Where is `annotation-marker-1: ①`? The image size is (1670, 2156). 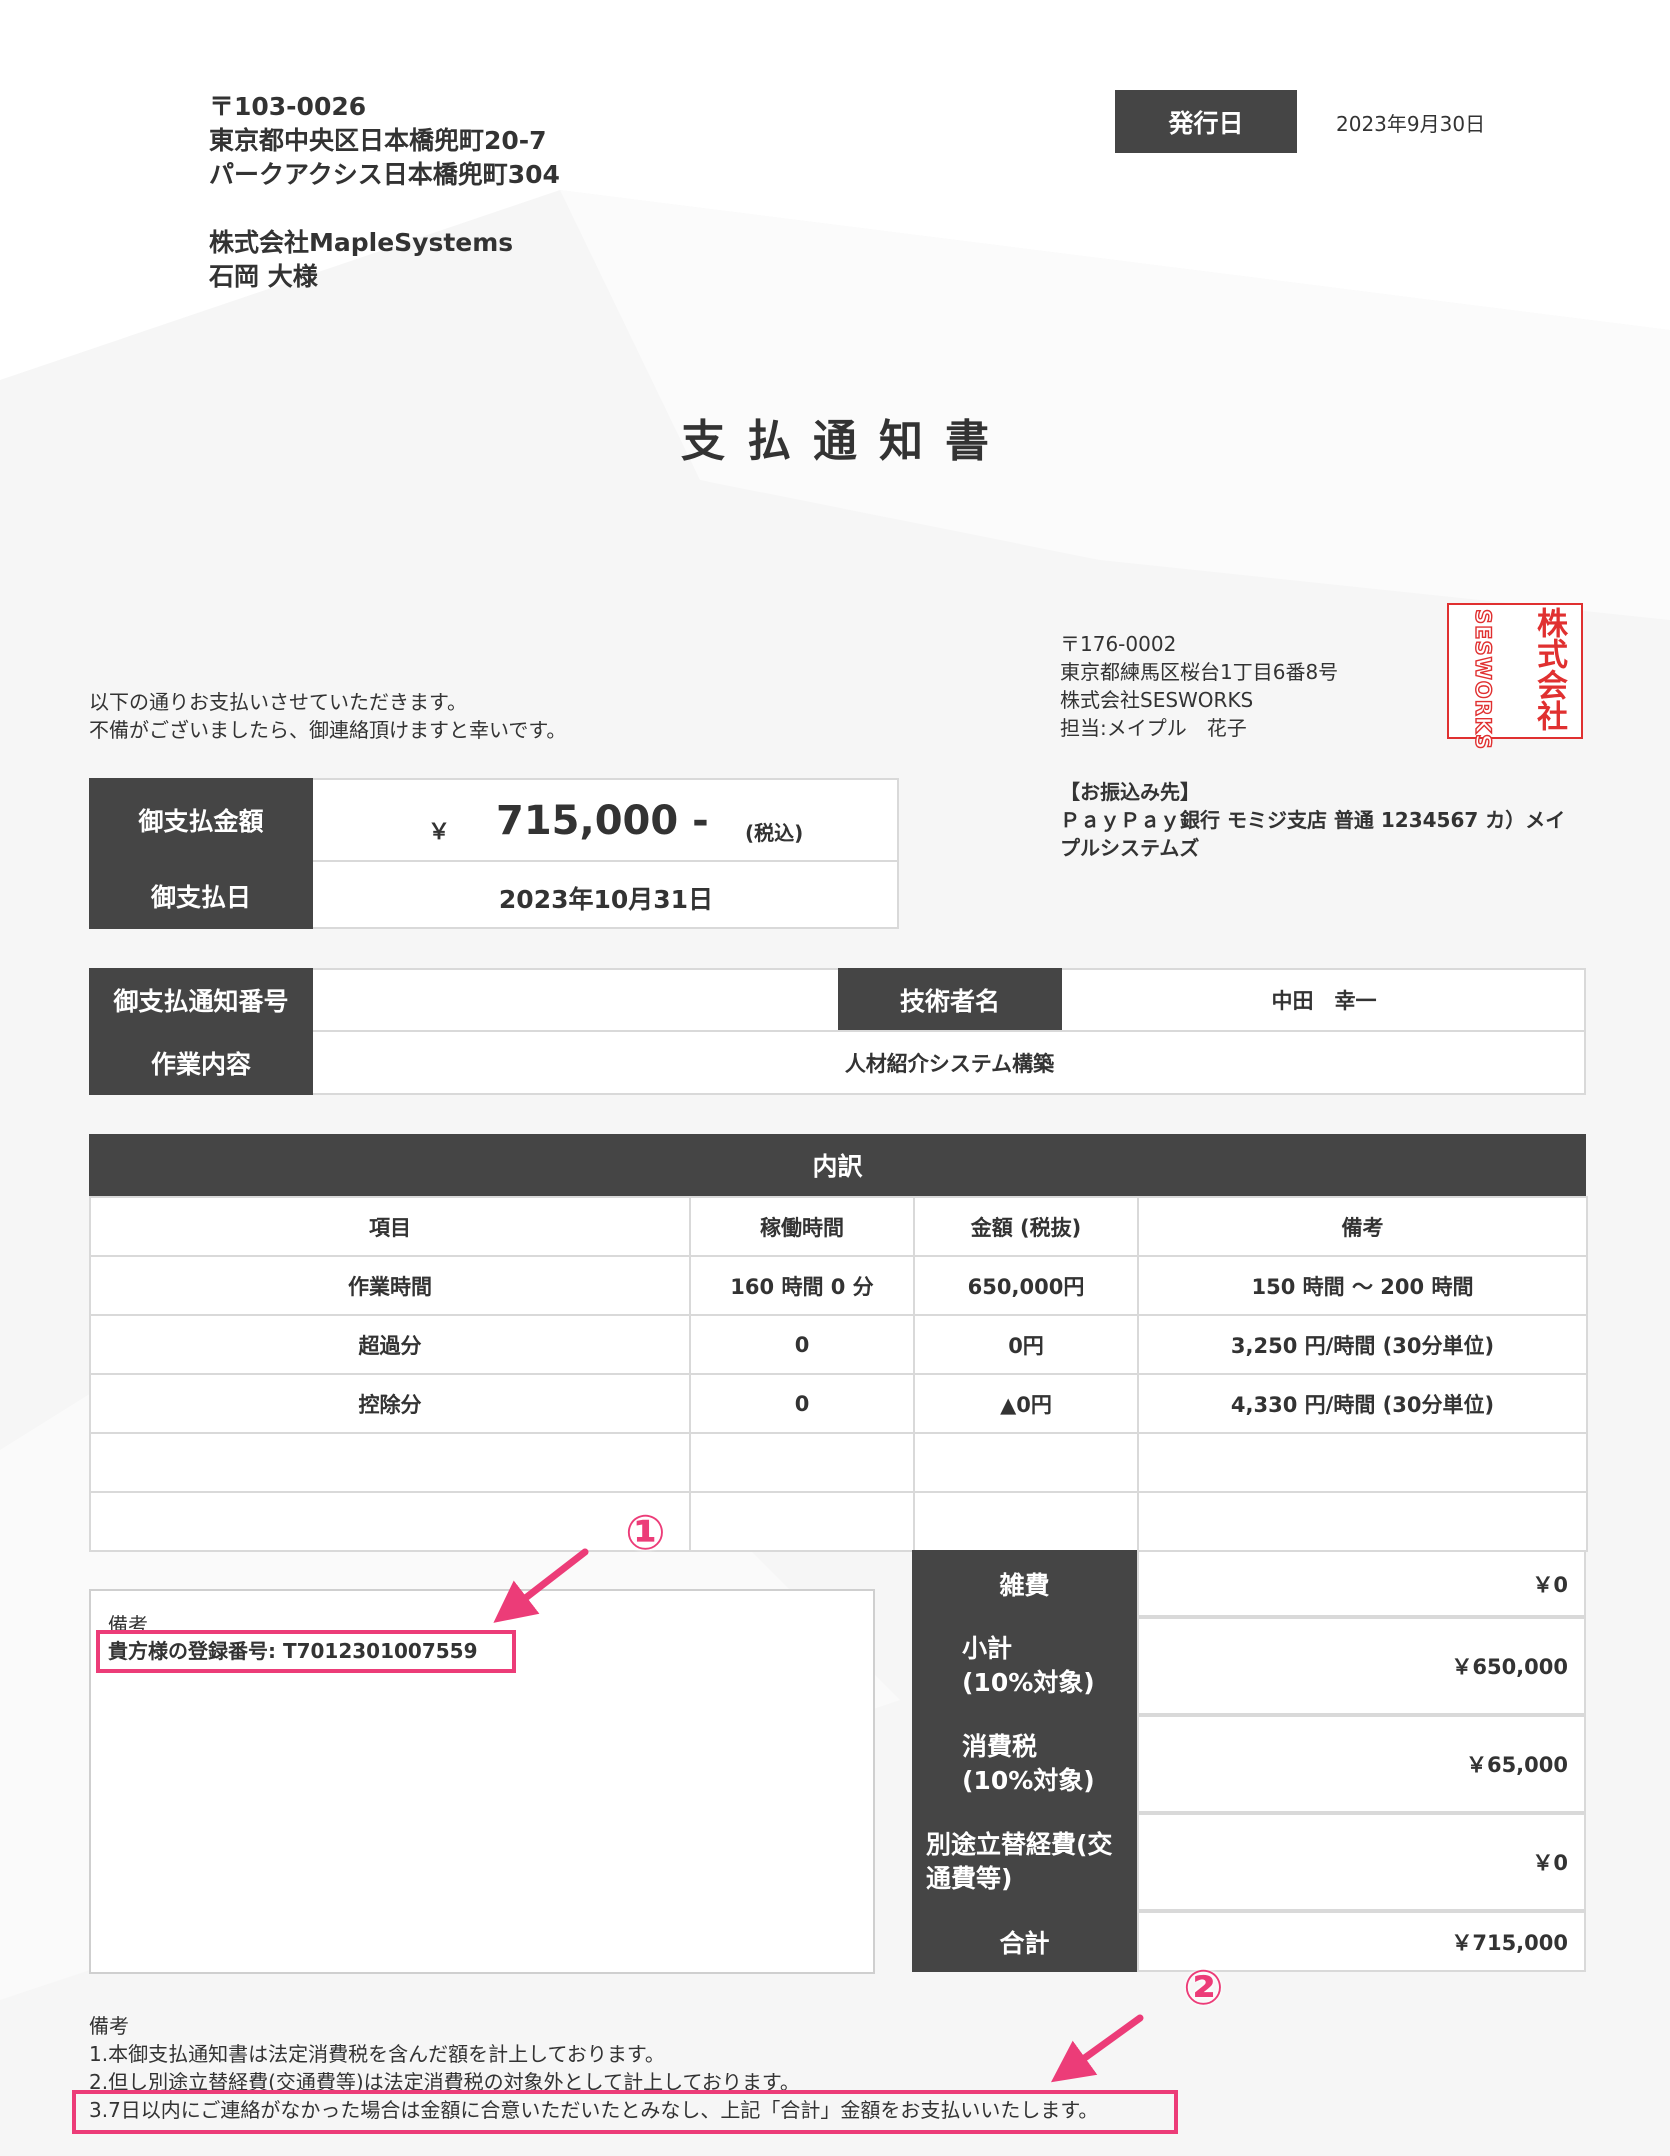
annotation-marker-1: ① is located at coordinates (645, 1533).